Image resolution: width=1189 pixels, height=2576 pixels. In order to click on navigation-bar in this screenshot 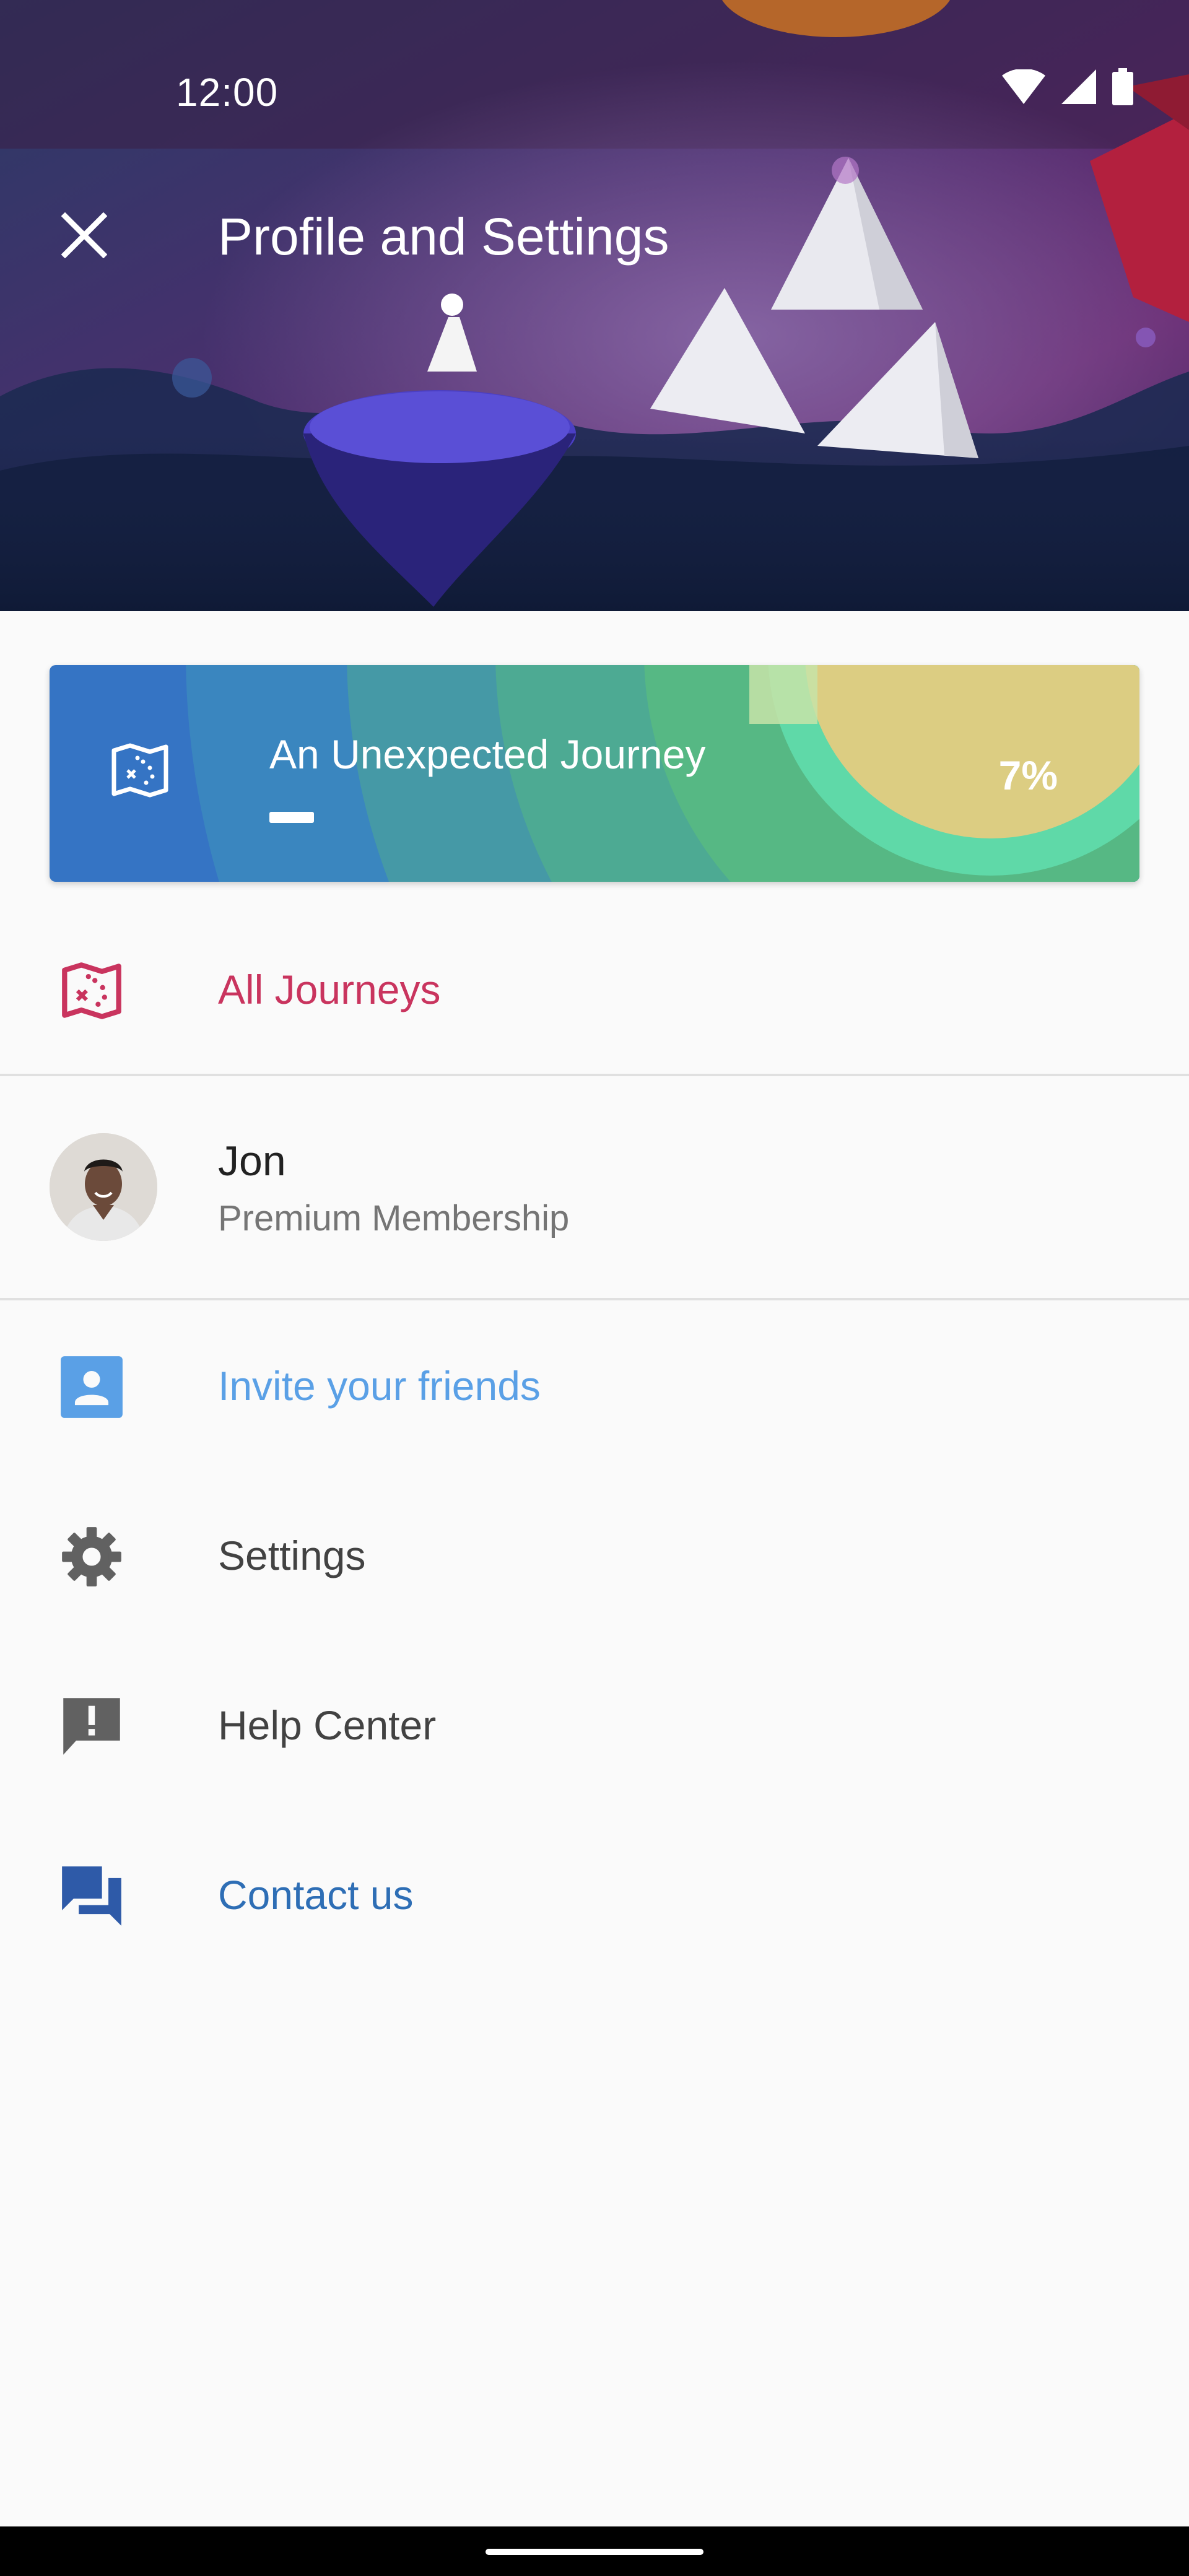, I will do `click(594, 2551)`.